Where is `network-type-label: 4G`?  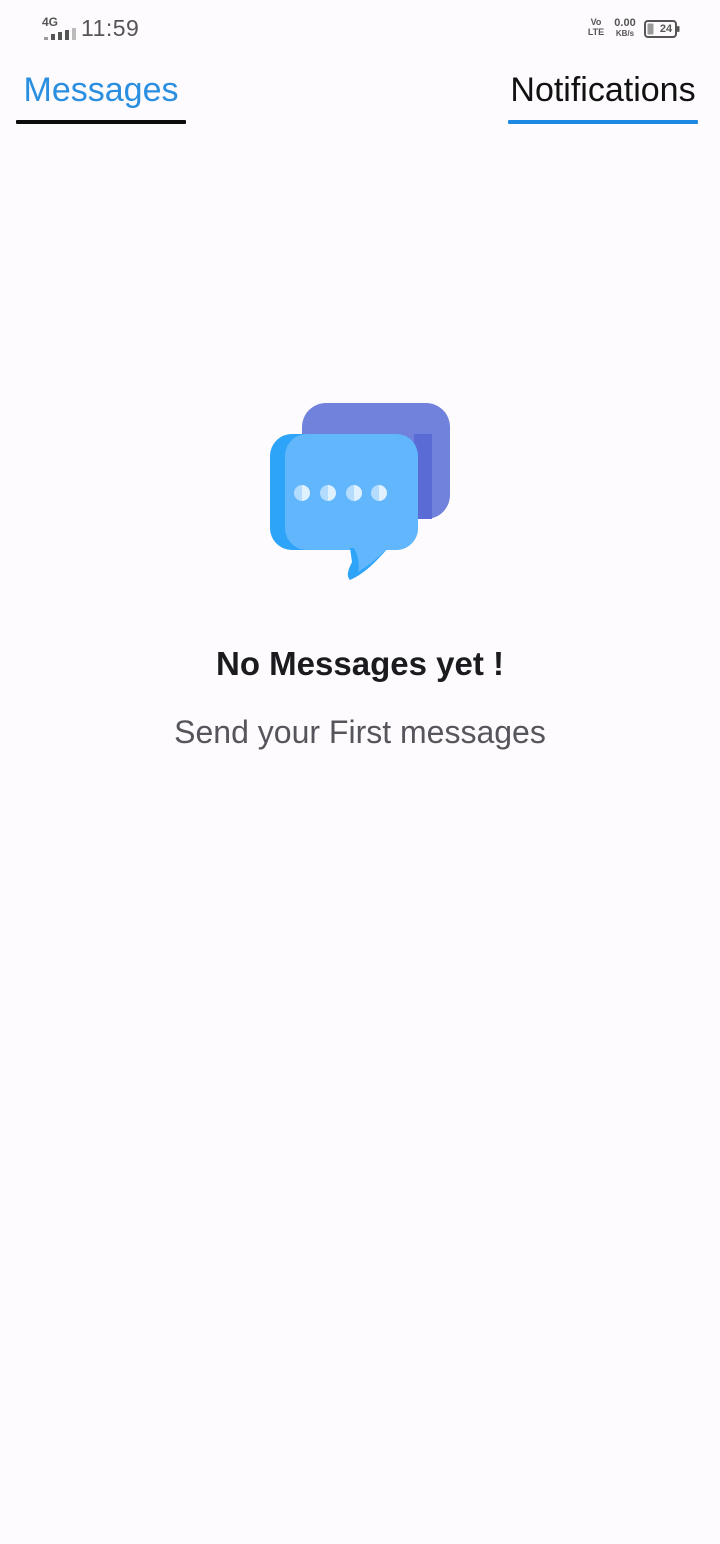
network-type-label: 4G is located at coordinates (50, 22).